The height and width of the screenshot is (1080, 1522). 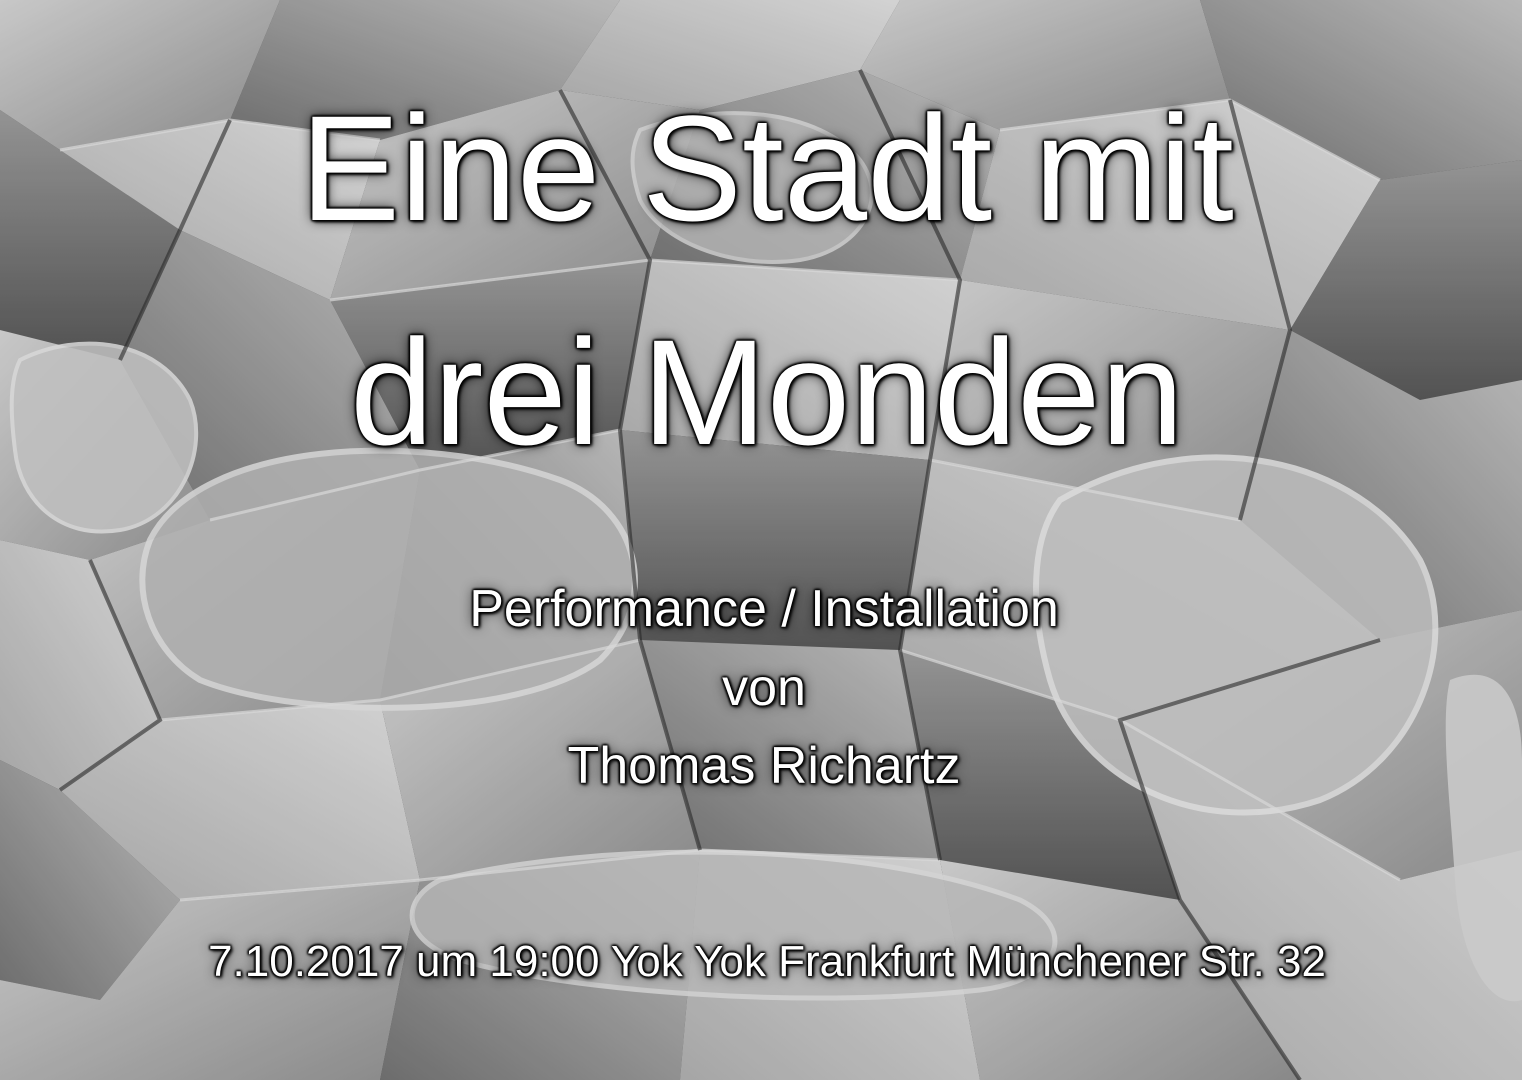 I want to click on artist-name: Thomas Richartz, so click(x=764, y=766).